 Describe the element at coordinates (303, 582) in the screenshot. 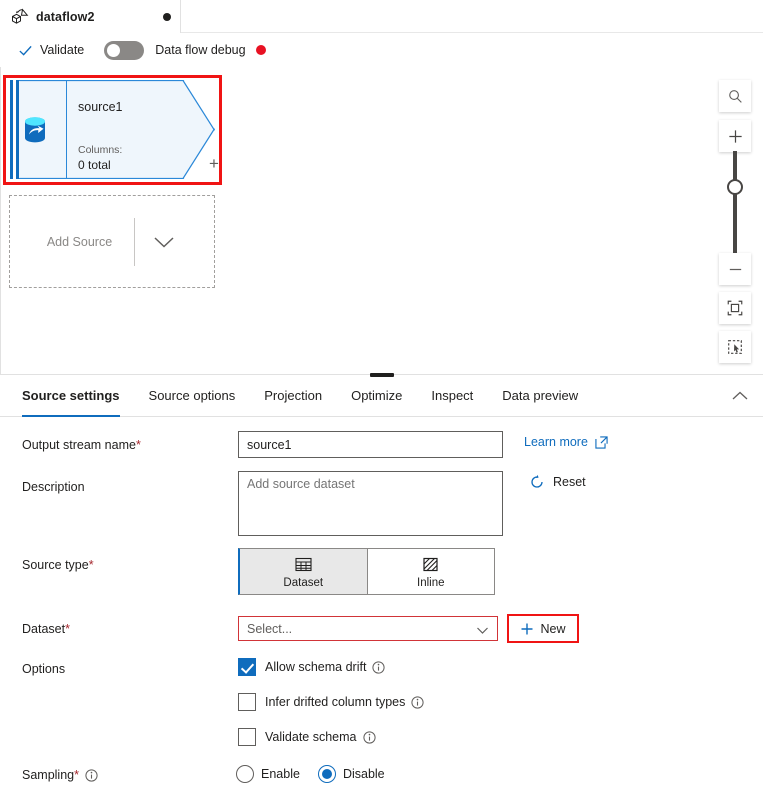

I see `source-type-dataset-label: Dataset` at that location.